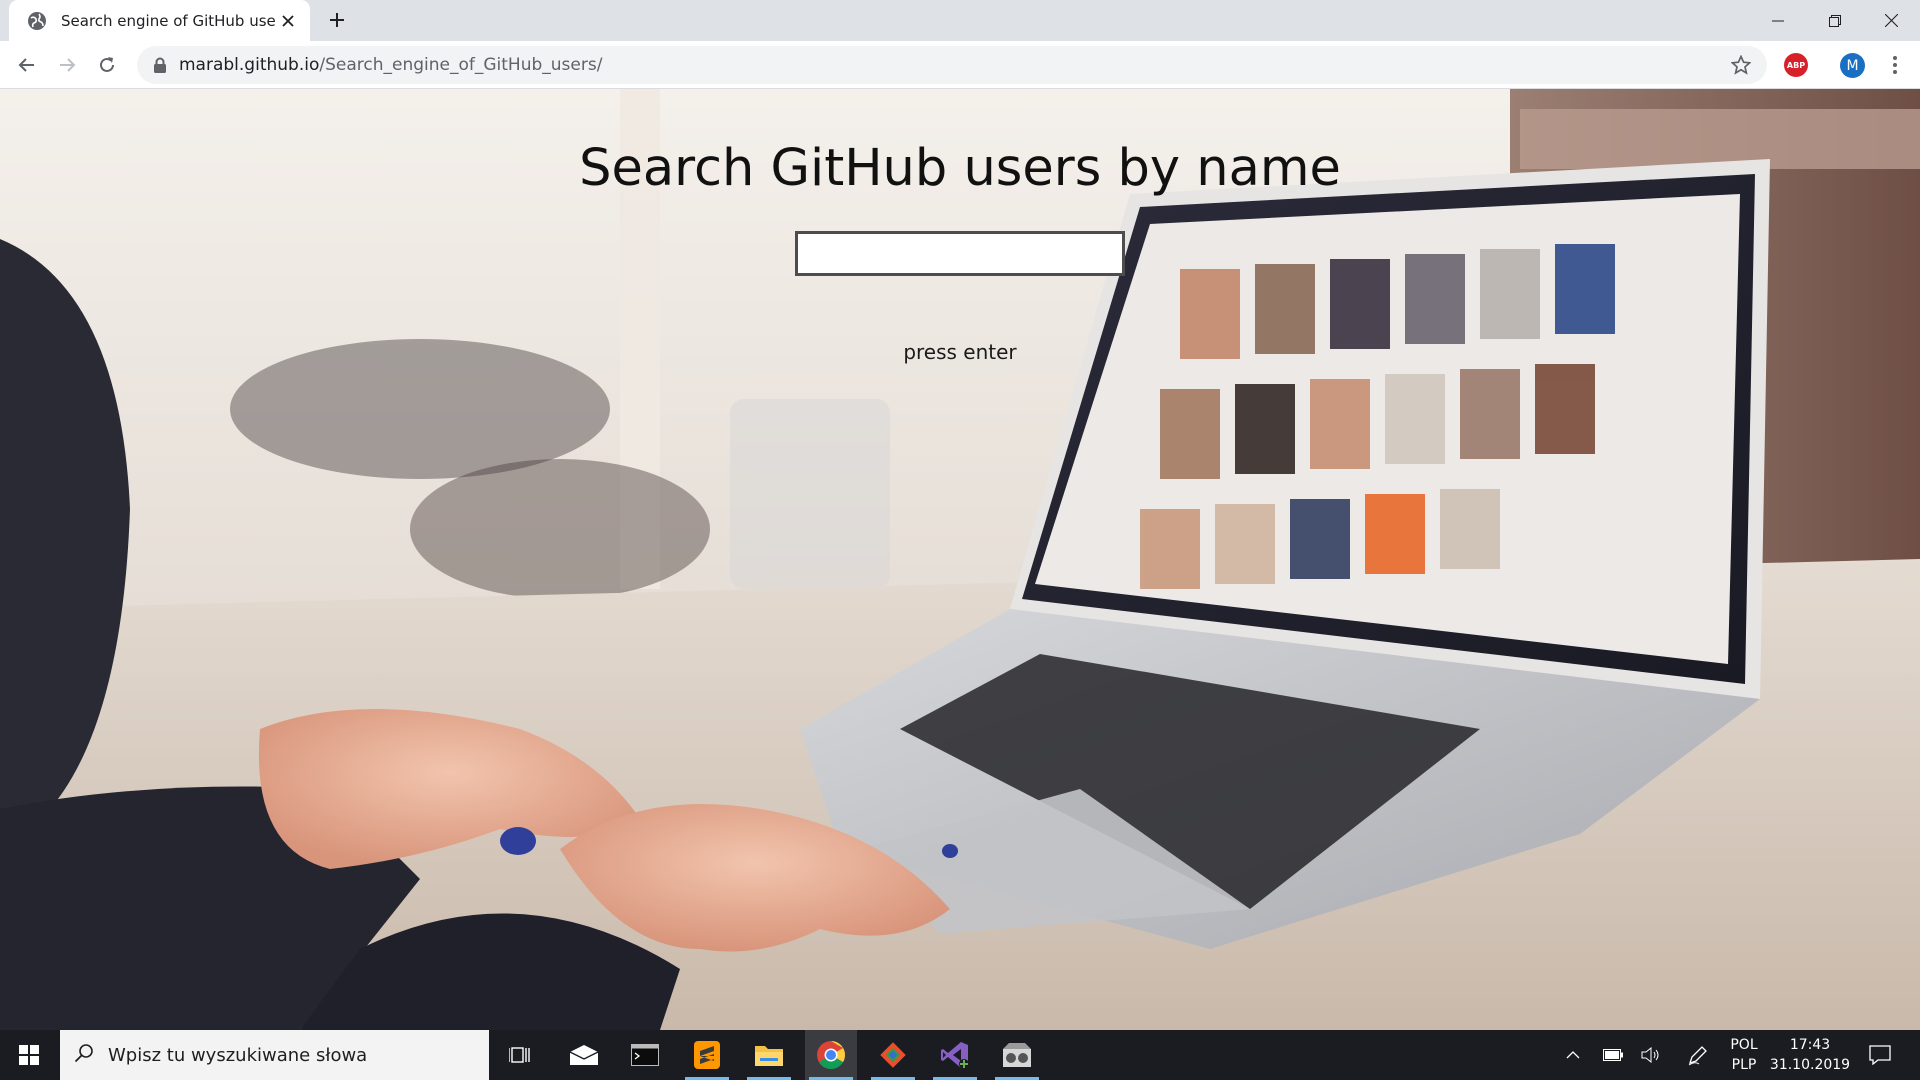 This screenshot has width=1920, height=1080. I want to click on window-controls, so click(1834, 20).